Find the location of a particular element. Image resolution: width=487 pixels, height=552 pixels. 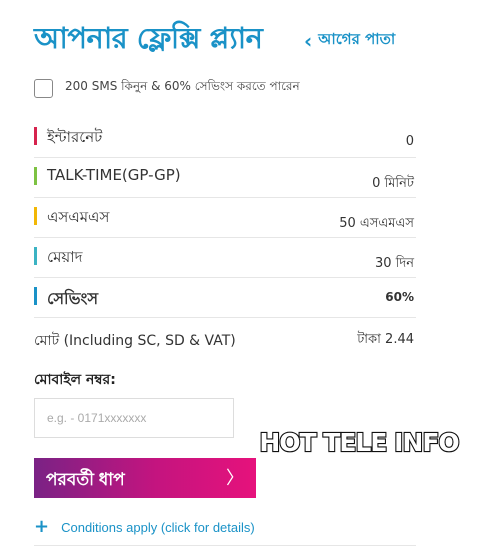

watermark-text: HOT TELE INFO is located at coordinates (358, 442).